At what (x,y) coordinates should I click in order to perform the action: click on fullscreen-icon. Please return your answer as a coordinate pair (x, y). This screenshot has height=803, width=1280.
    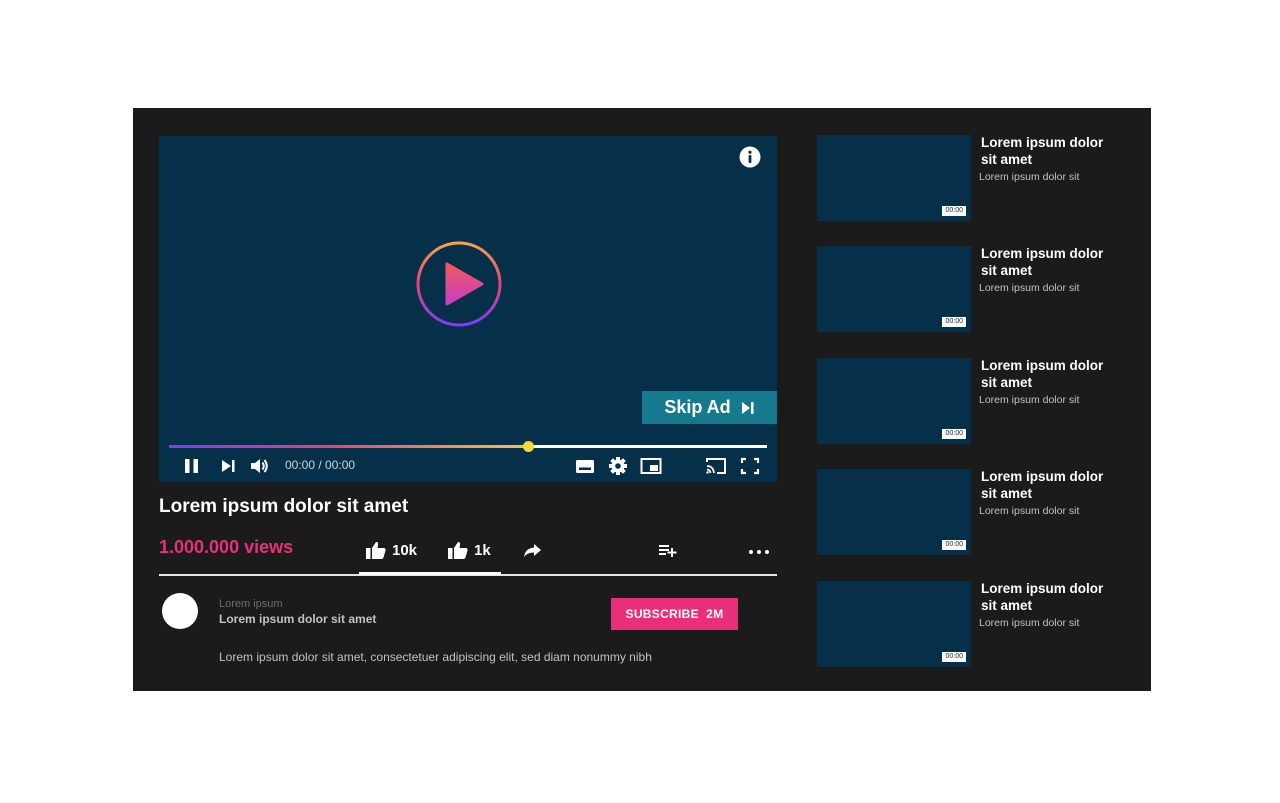
    Looking at the image, I should click on (750, 466).